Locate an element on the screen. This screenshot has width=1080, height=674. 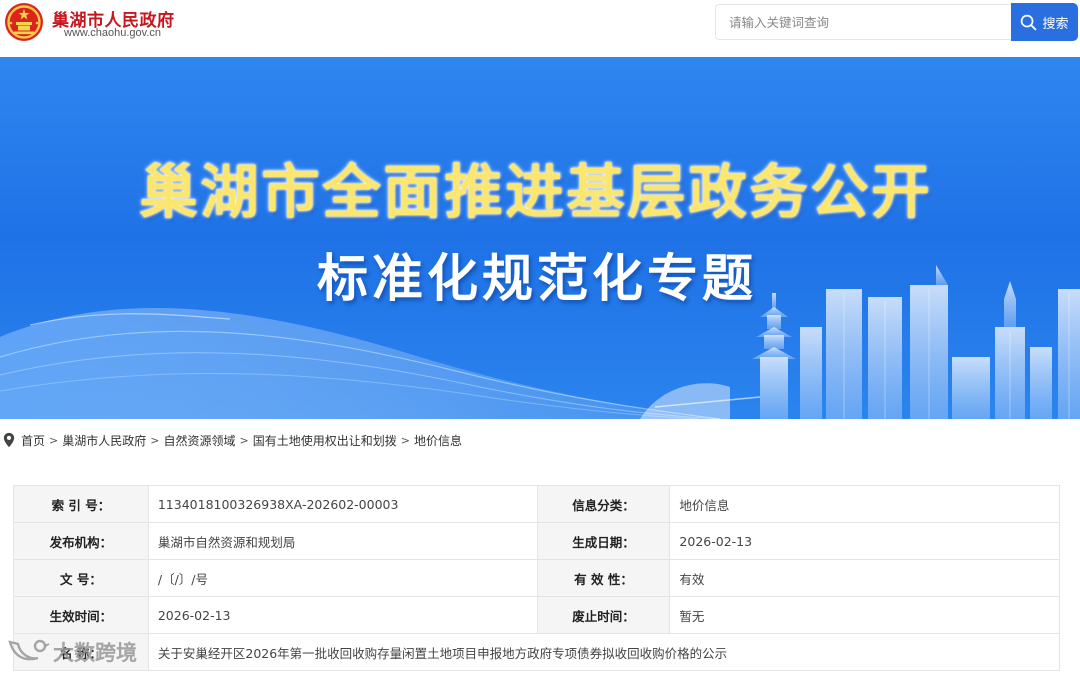
index-number-value: 1134018100326938XA-202602-00003 is located at coordinates (342, 504).